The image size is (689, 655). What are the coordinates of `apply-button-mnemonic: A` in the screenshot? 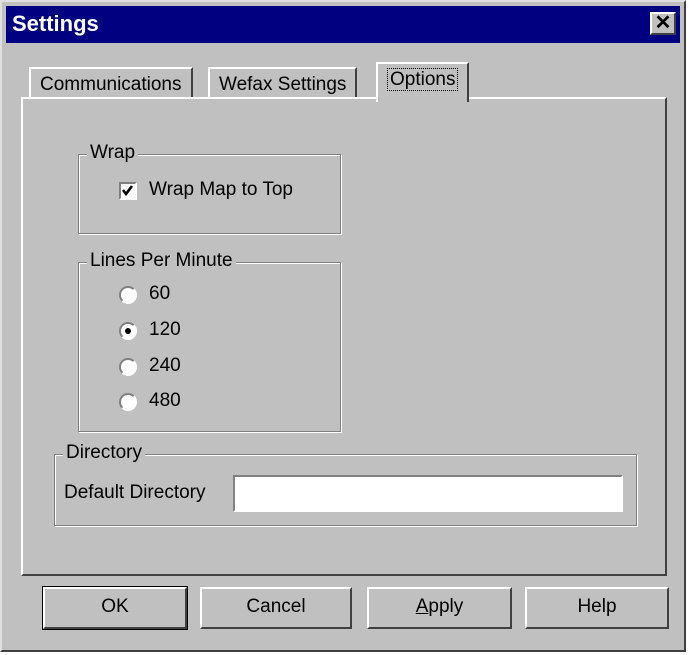 It's located at (422, 606).